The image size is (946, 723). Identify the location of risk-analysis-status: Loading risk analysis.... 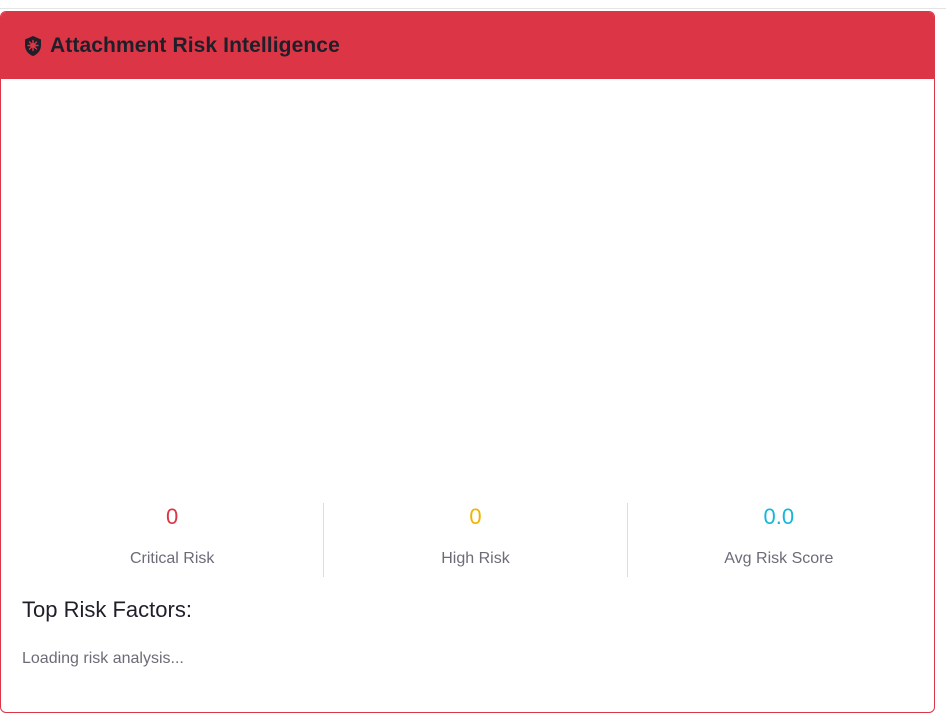
(103, 658).